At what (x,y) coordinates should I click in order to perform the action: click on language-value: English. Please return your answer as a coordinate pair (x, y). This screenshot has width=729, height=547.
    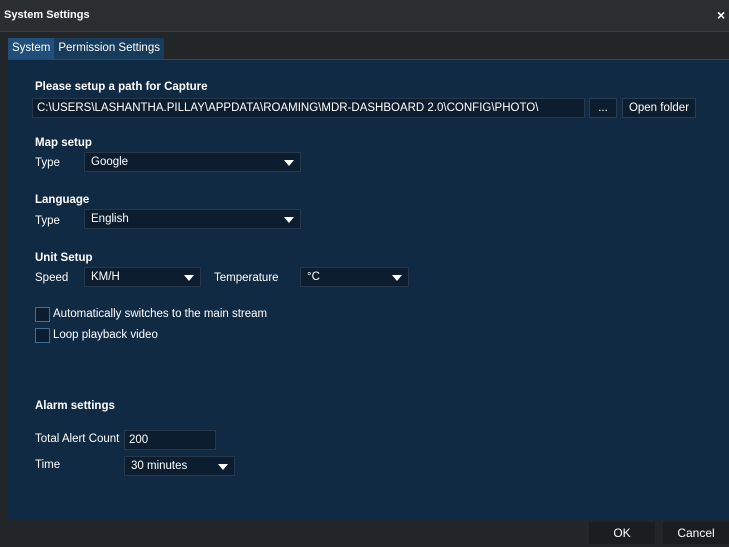
    Looking at the image, I should click on (110, 219).